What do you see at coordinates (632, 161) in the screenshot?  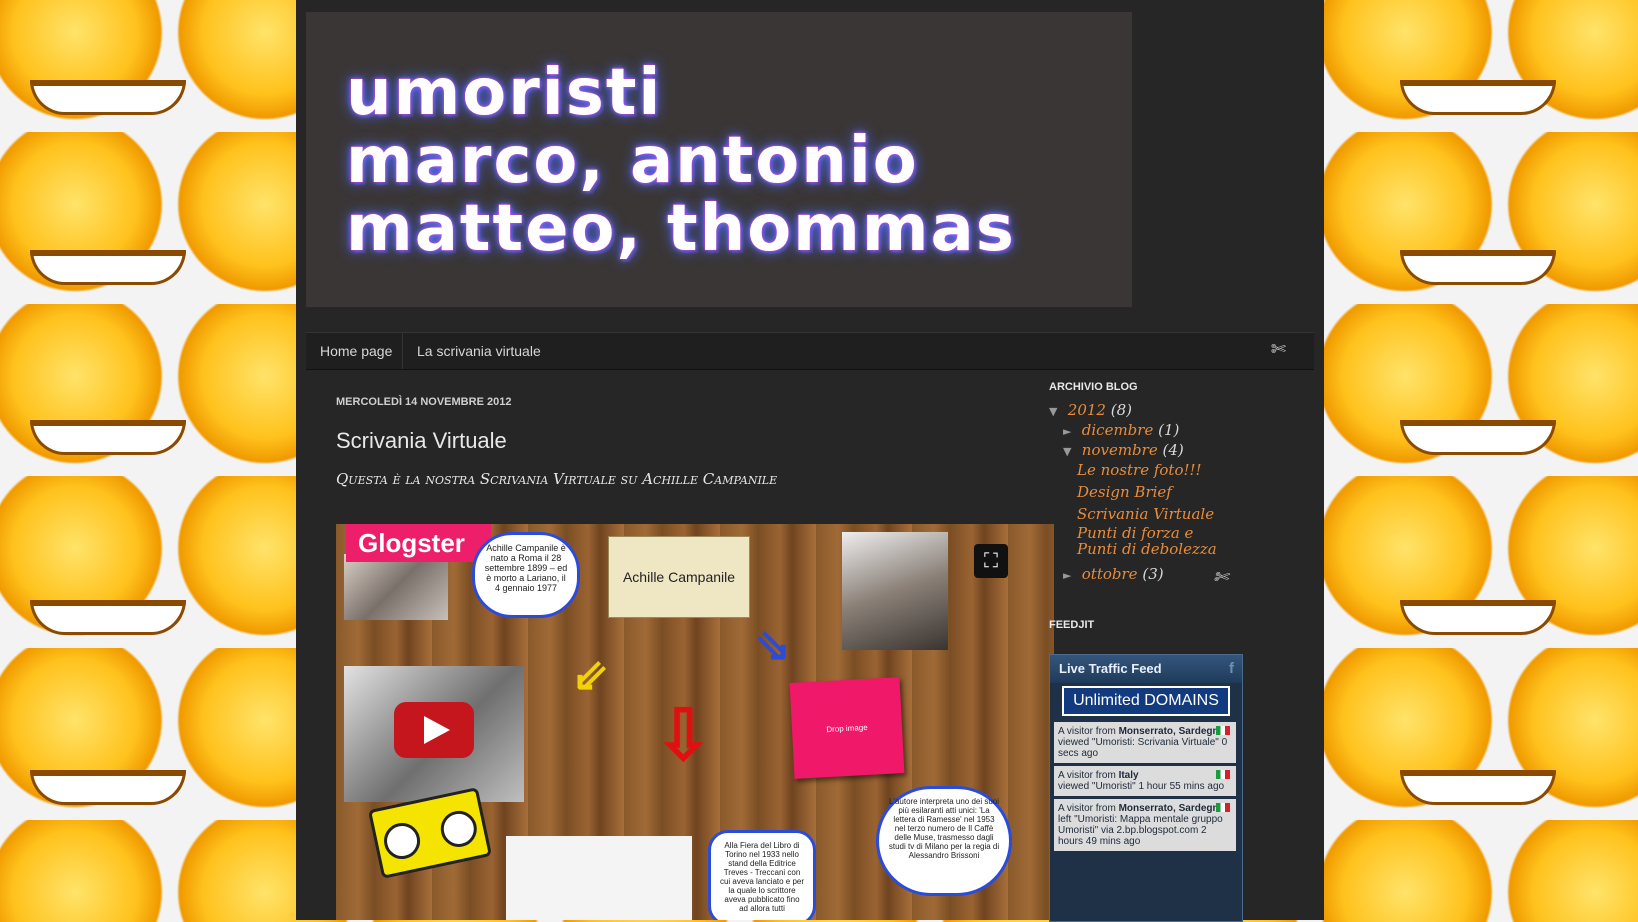 I see `header-title-line-2: marco, antonio` at bounding box center [632, 161].